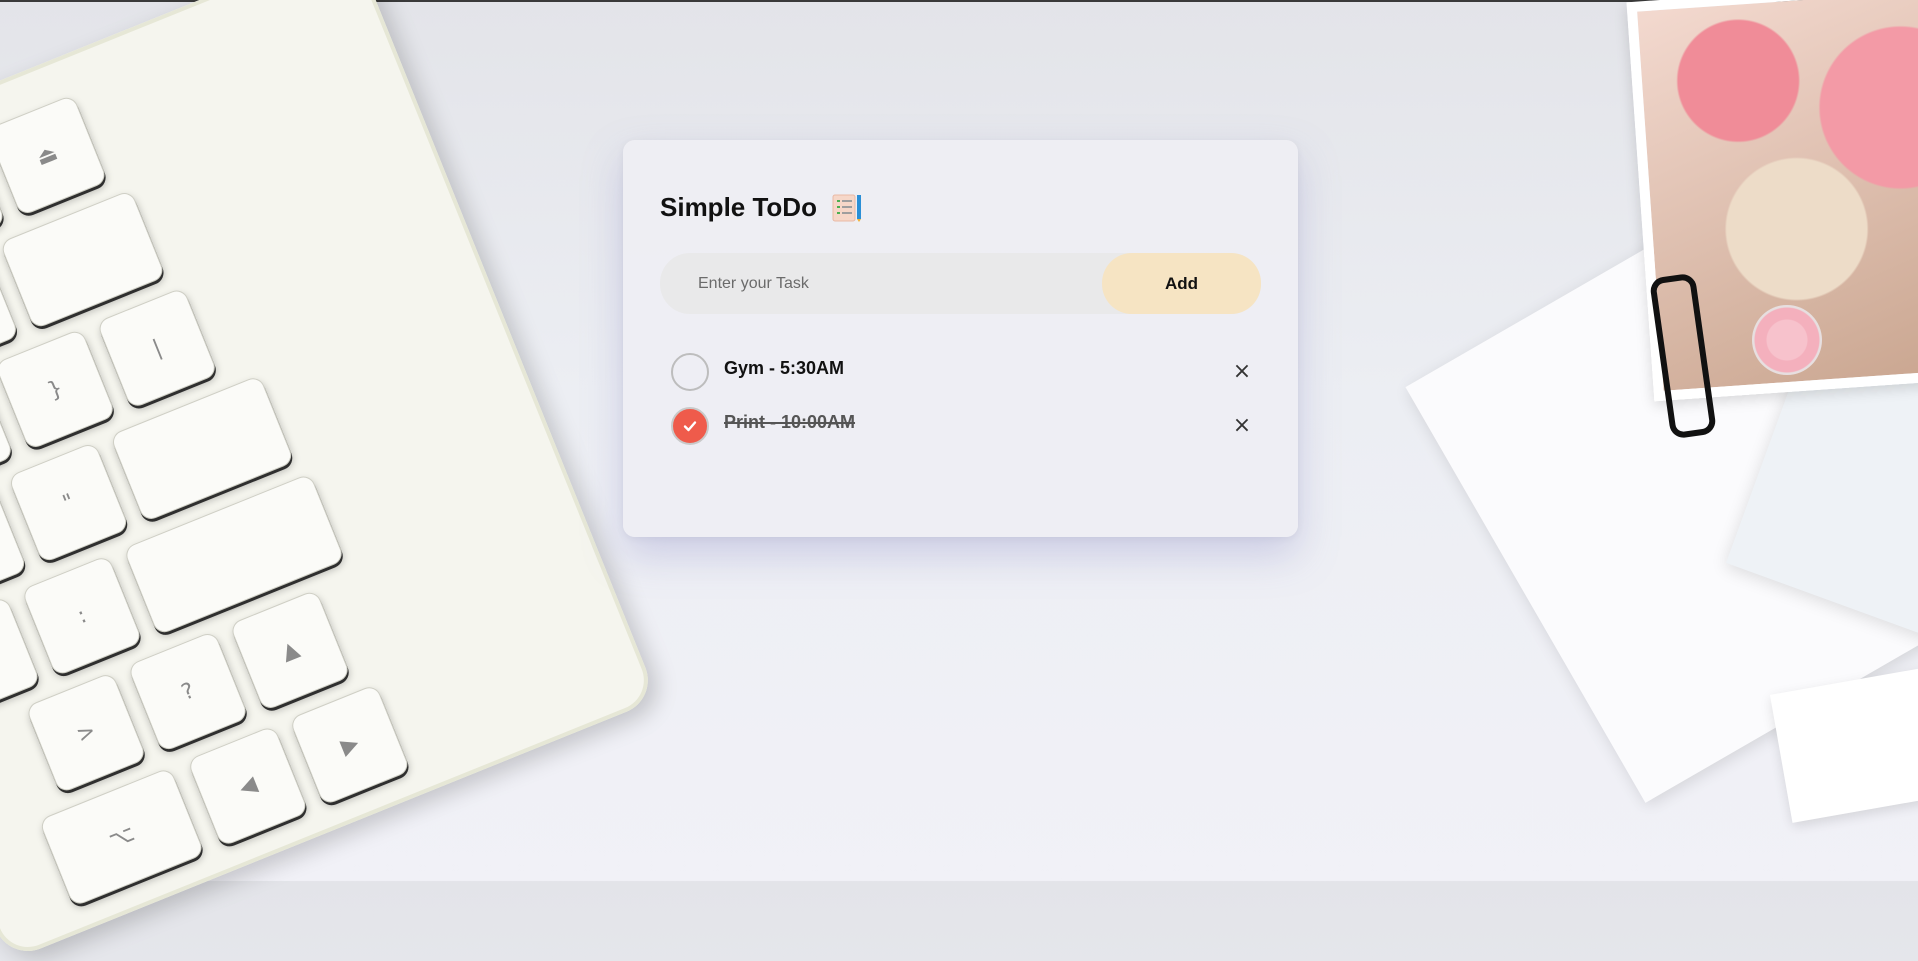 The width and height of the screenshot is (1918, 961). Describe the element at coordinates (966, 434) in the screenshot. I see `list-item: Print - 10:00AM ×` at that location.